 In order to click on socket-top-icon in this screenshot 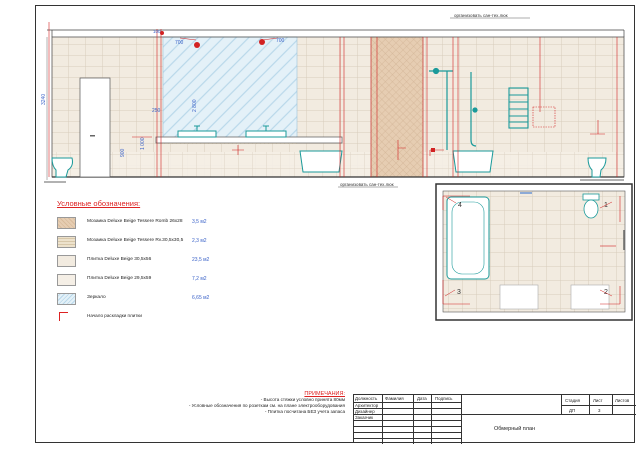, I will do `click(162, 33)`.